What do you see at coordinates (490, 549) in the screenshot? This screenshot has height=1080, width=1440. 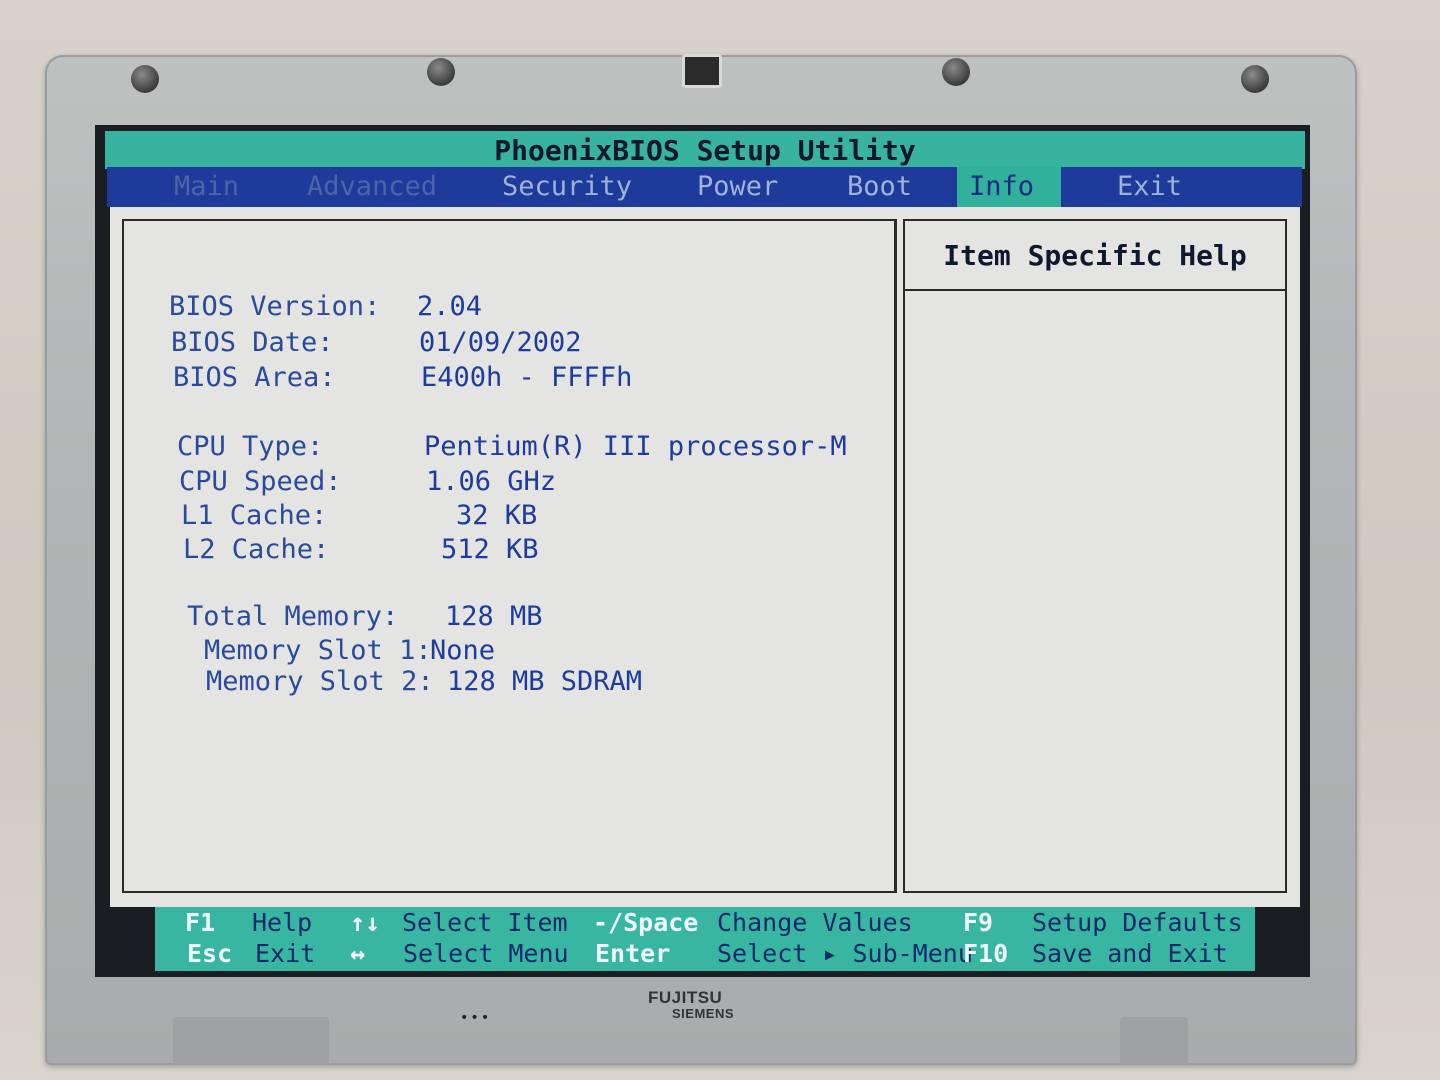 I see `l2-cache-value: 512 KB` at bounding box center [490, 549].